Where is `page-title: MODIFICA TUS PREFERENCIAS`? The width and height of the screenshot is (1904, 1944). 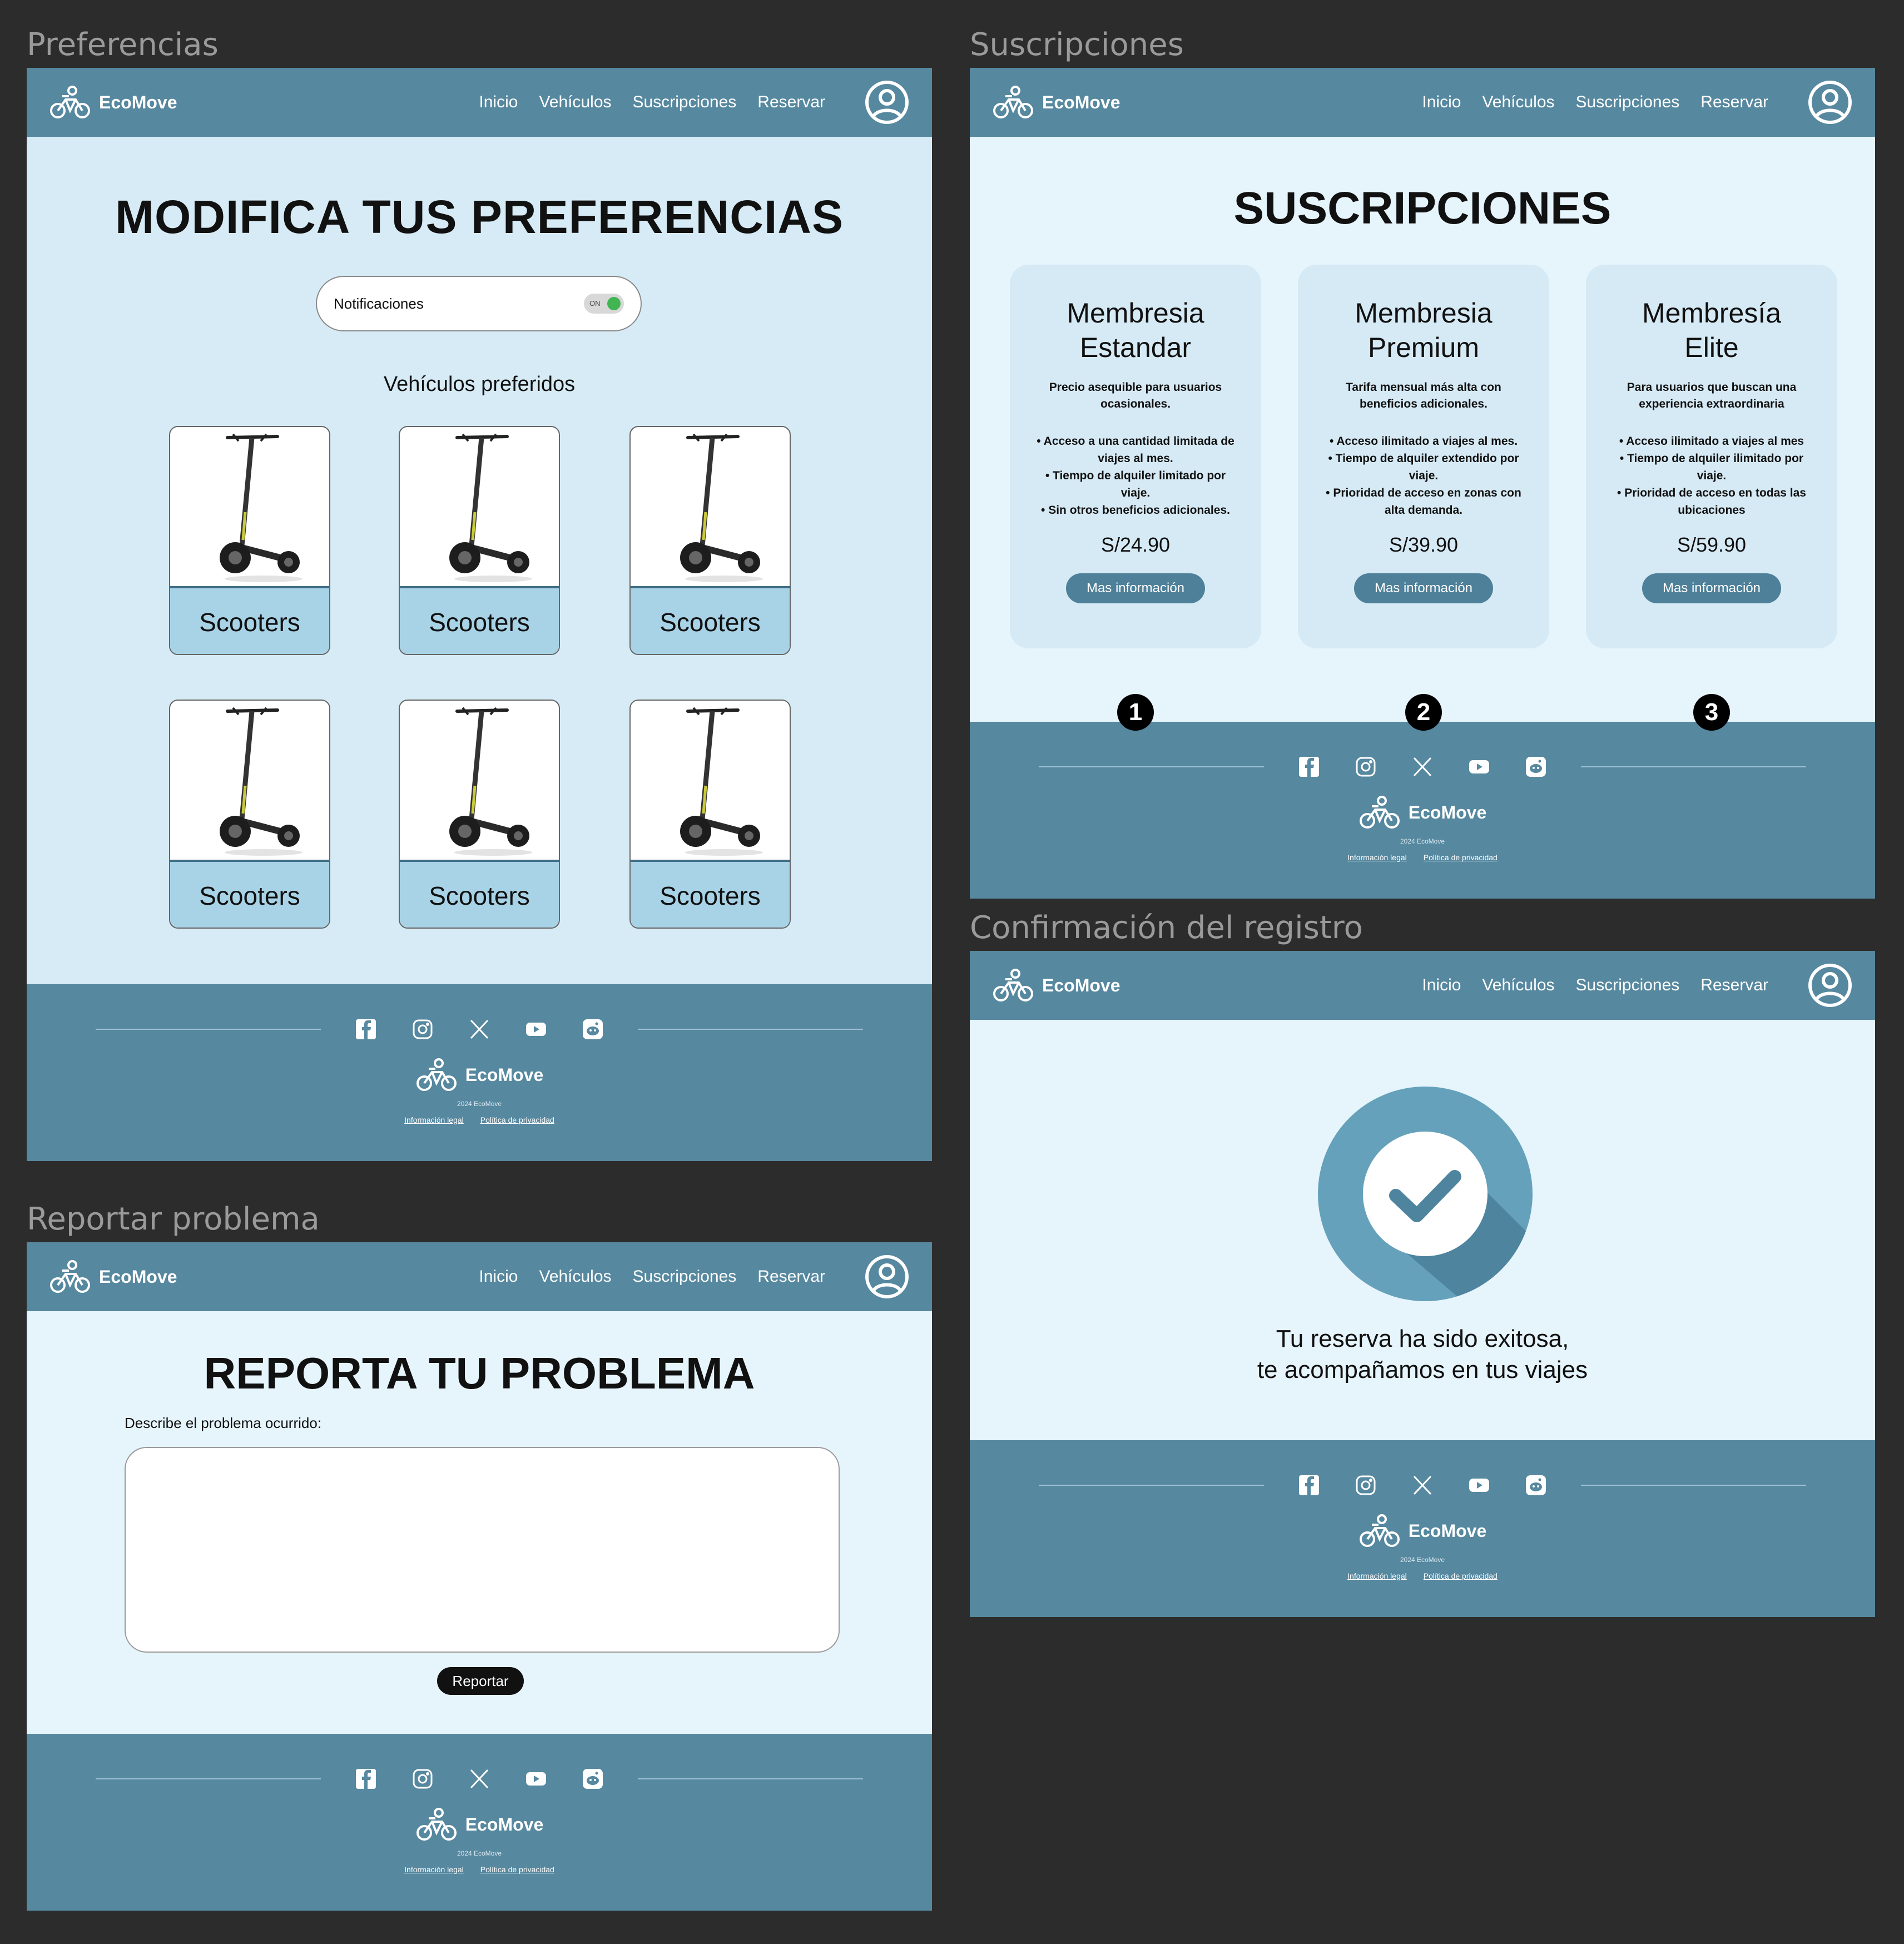
page-title: MODIFICA TUS PREFERENCIAS is located at coordinates (480, 217).